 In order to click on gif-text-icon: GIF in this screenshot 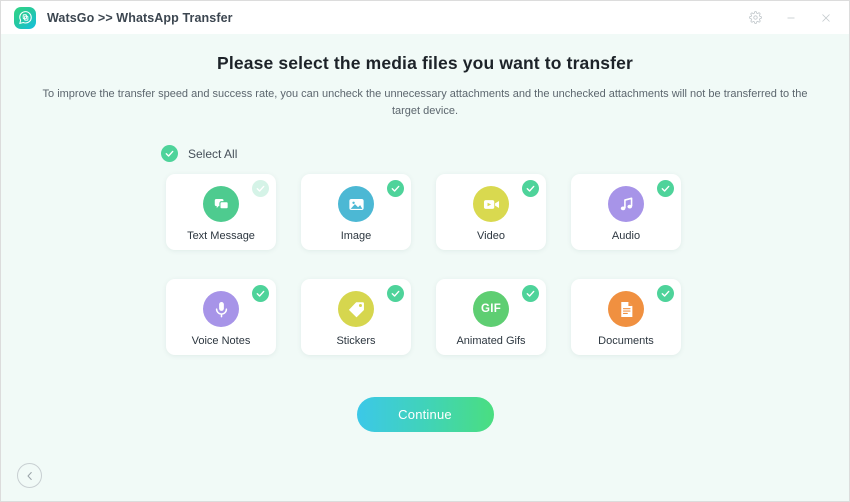, I will do `click(491, 309)`.